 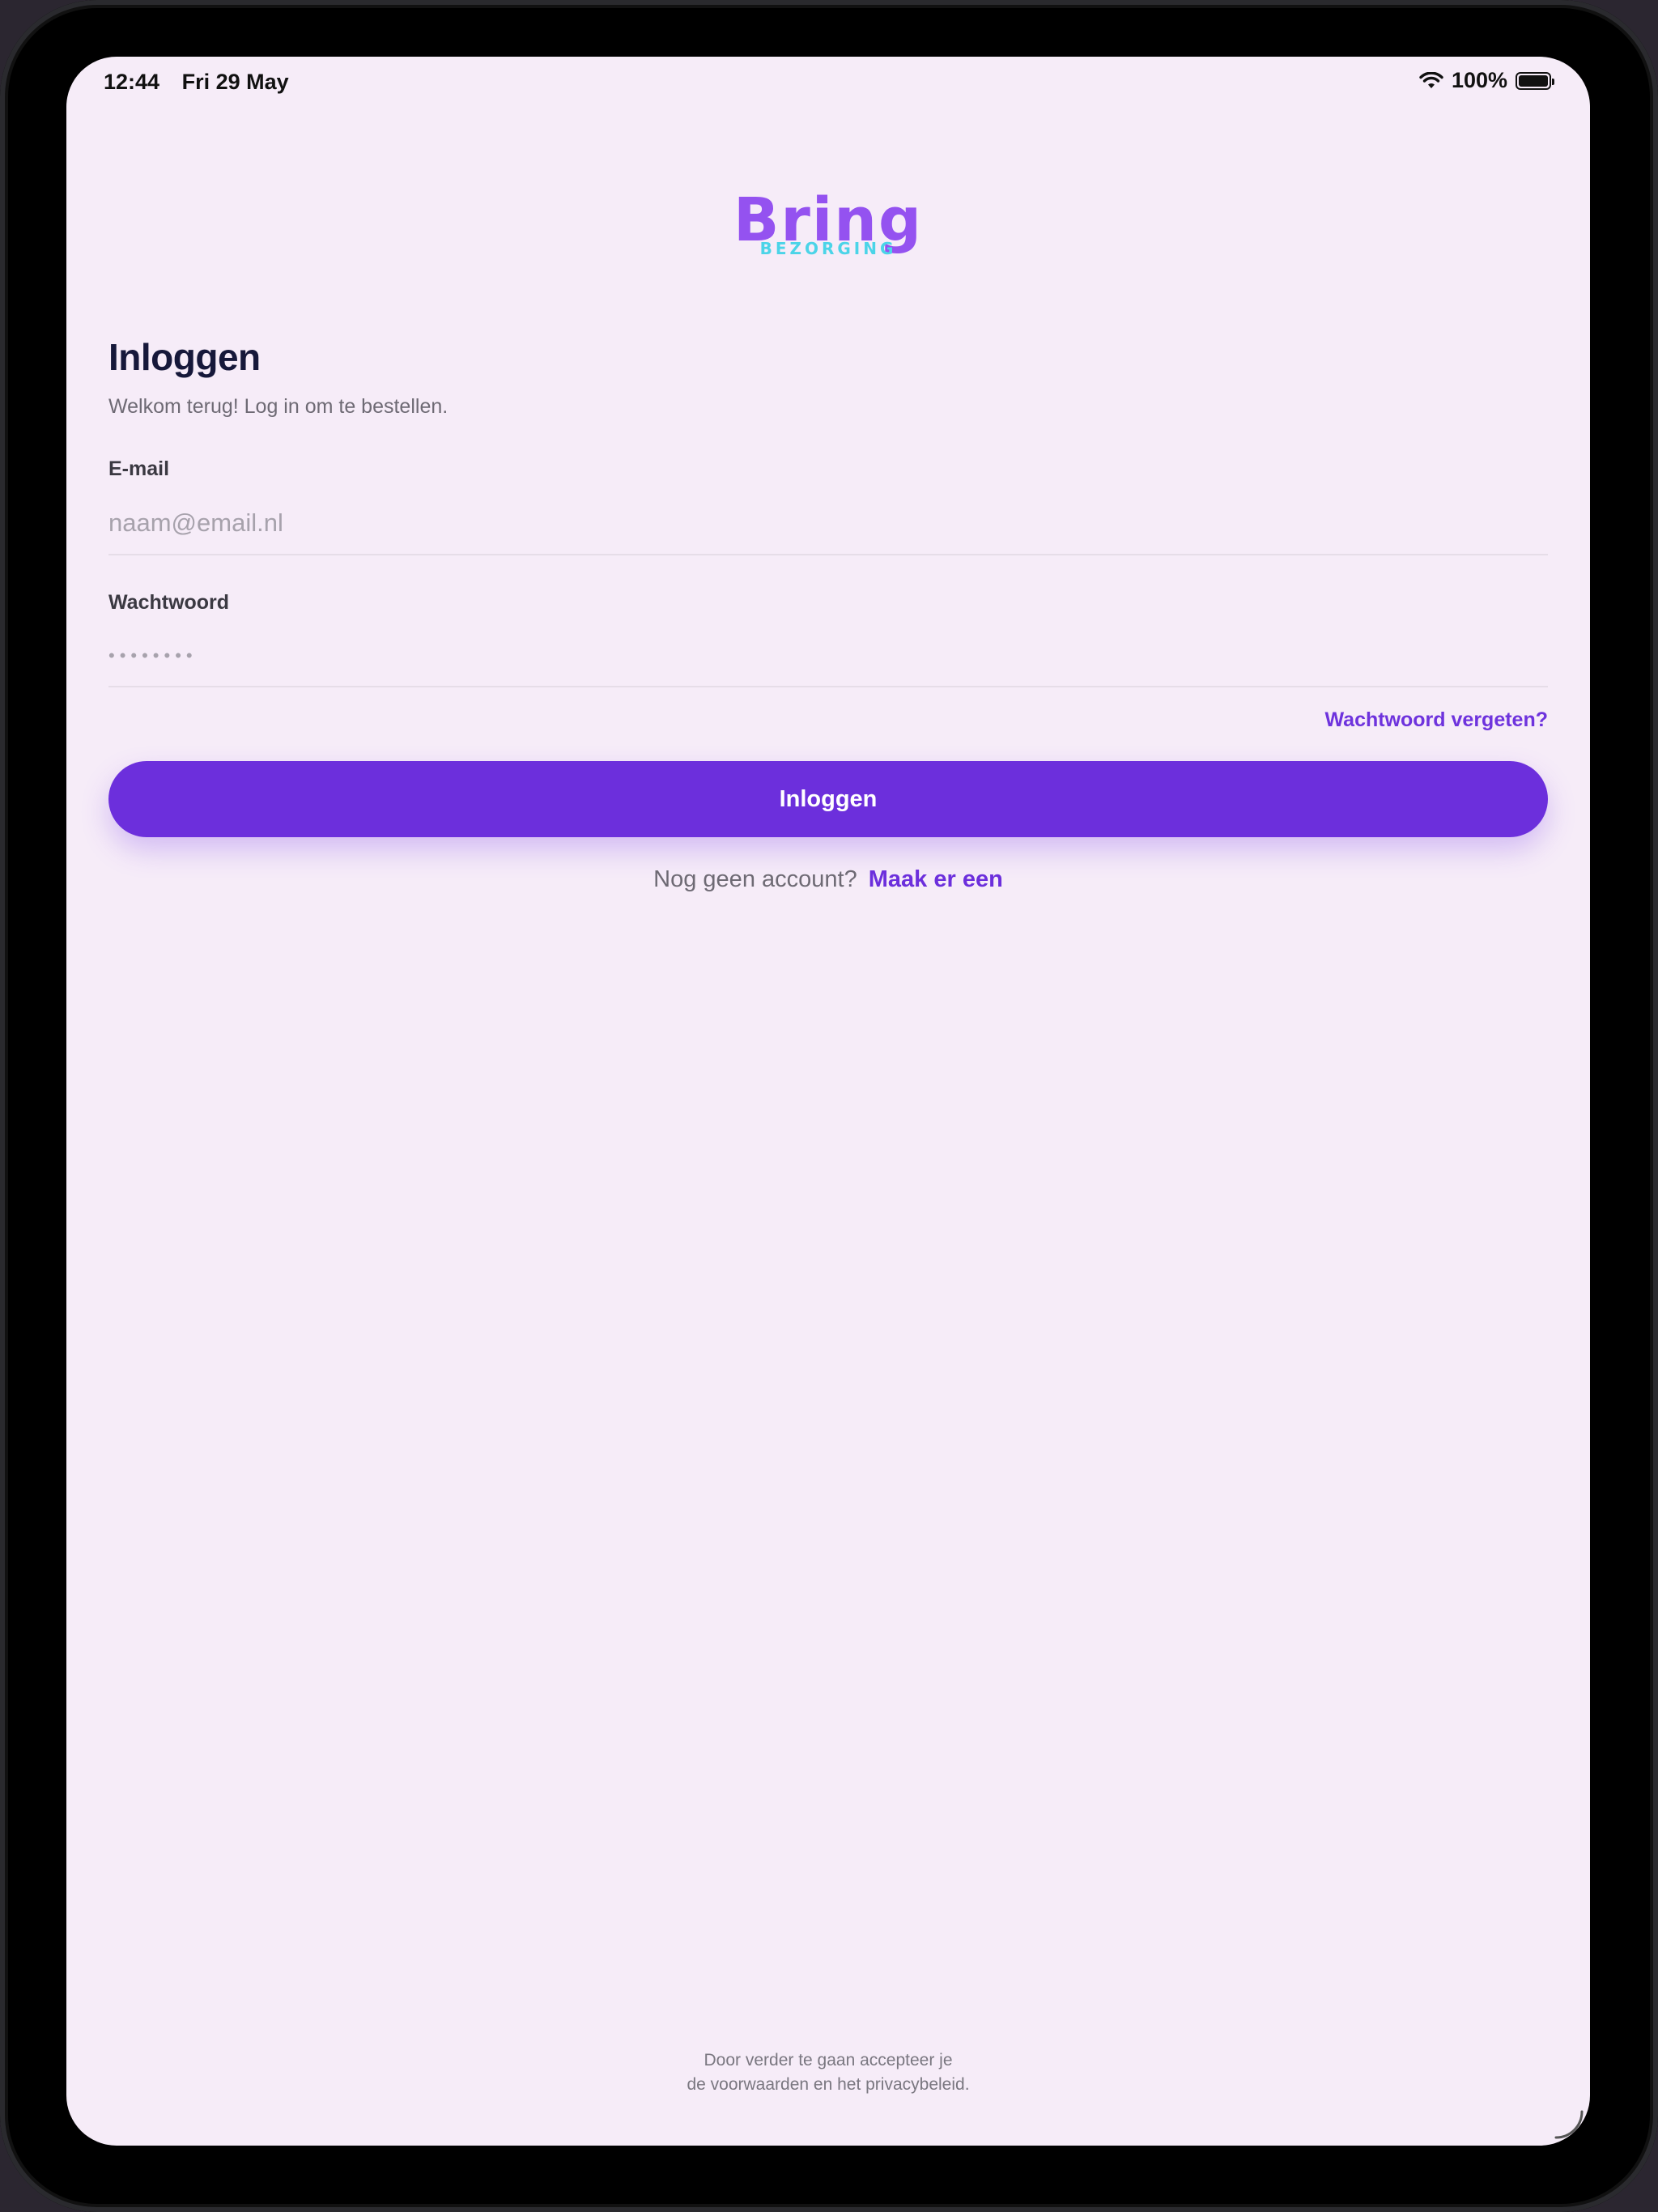 I want to click on terms-line-2: de voorwaarden en het privacybeleid., so click(x=828, y=2084).